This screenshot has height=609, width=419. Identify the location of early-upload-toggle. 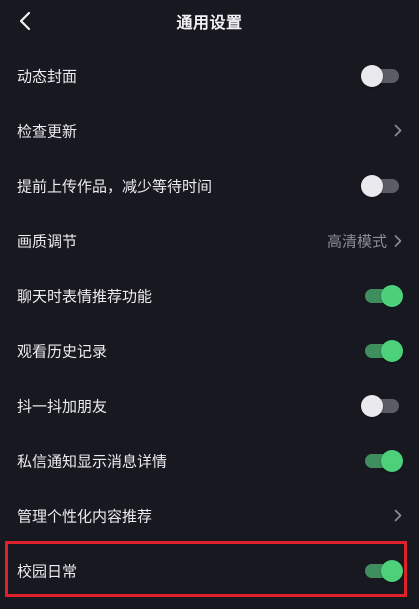
(380, 185).